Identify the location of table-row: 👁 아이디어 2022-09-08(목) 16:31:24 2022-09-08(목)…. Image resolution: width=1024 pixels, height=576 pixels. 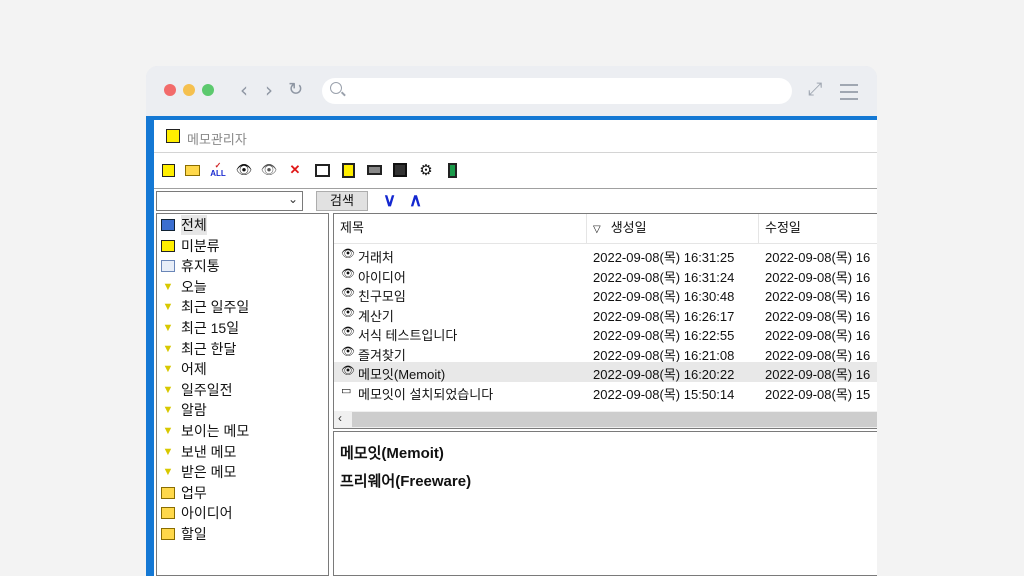
(605, 275).